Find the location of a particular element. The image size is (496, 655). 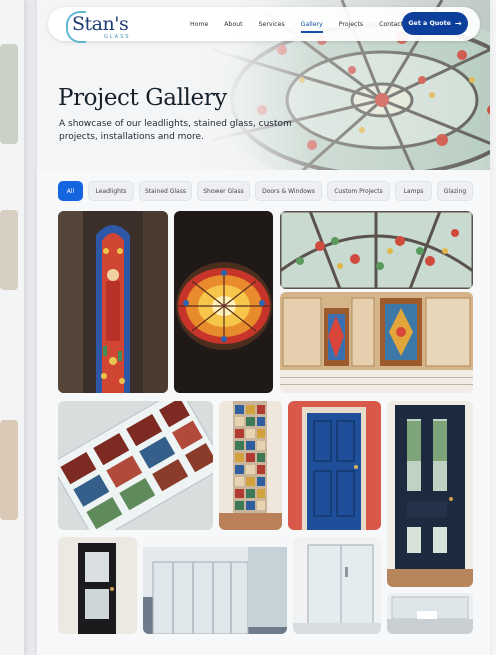

gallery-image-kitchen-cabinets is located at coordinates (376, 342).